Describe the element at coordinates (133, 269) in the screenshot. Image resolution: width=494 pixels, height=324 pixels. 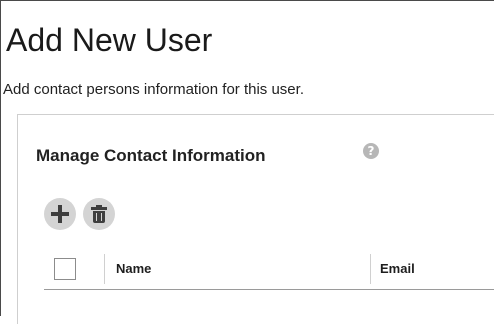
I see `column-header-name: Name` at that location.